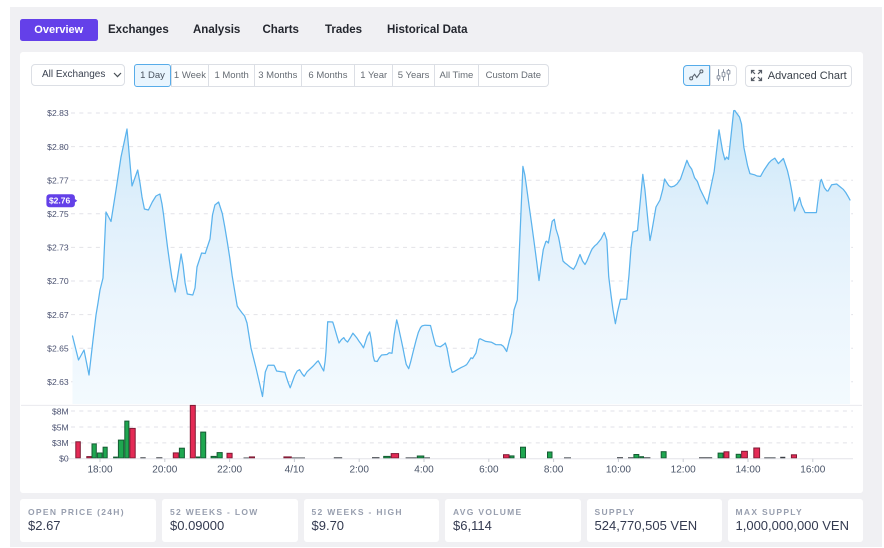 This screenshot has height=548, width=884. What do you see at coordinates (58, 348) in the screenshot?
I see `svg-text: $2.65` at bounding box center [58, 348].